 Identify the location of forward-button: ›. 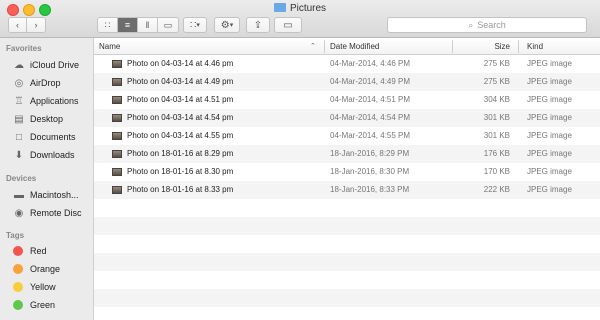
(36, 25).